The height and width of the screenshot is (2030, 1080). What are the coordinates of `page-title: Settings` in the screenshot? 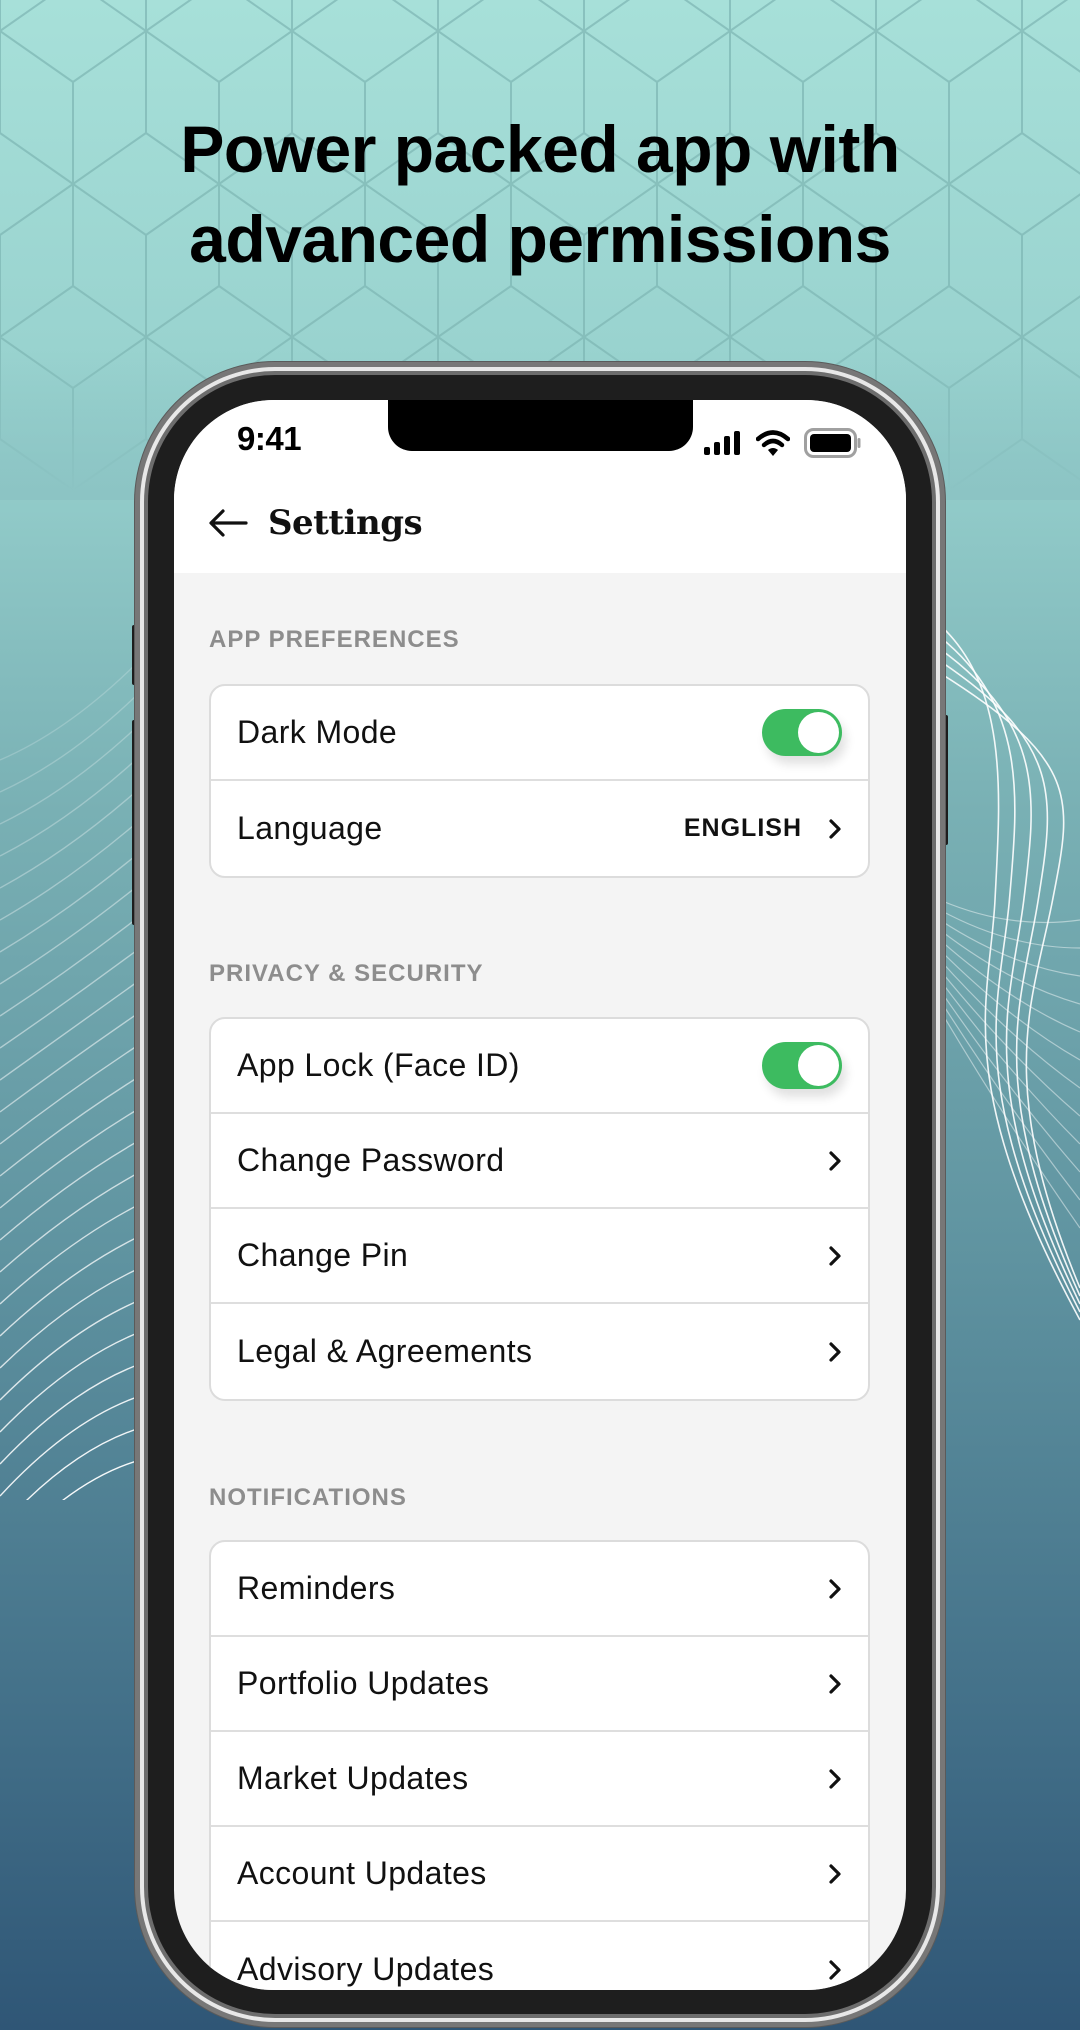 It's located at (345, 523).